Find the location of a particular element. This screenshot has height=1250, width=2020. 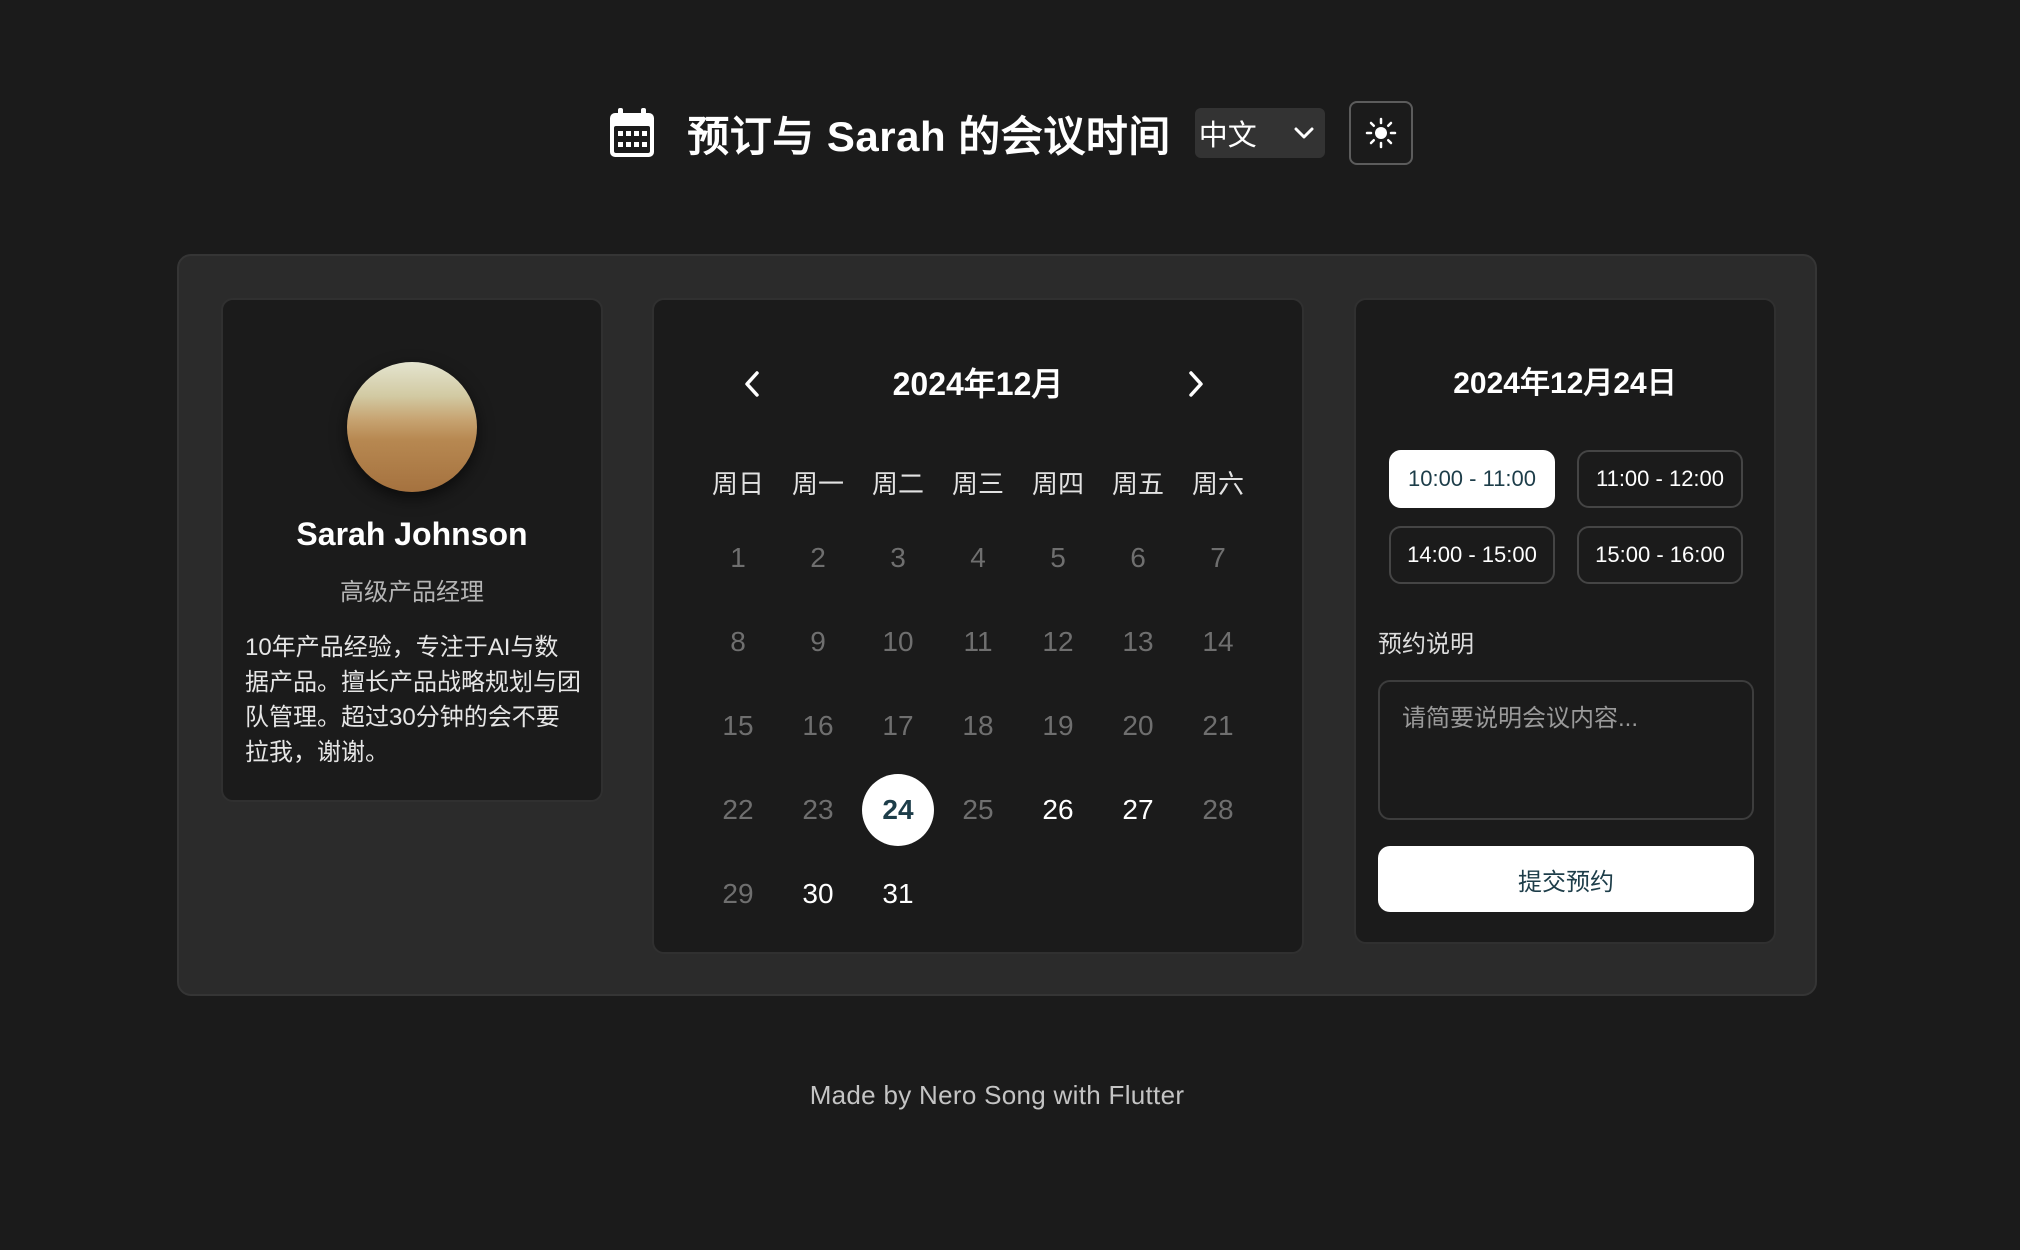

selected-date-title: 2024年12月24日 is located at coordinates (1565, 383).